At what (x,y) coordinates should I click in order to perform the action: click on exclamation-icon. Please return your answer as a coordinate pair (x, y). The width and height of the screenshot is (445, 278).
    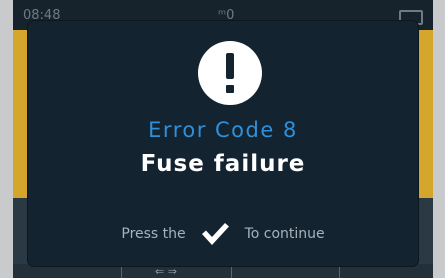
    Looking at the image, I should click on (230, 73).